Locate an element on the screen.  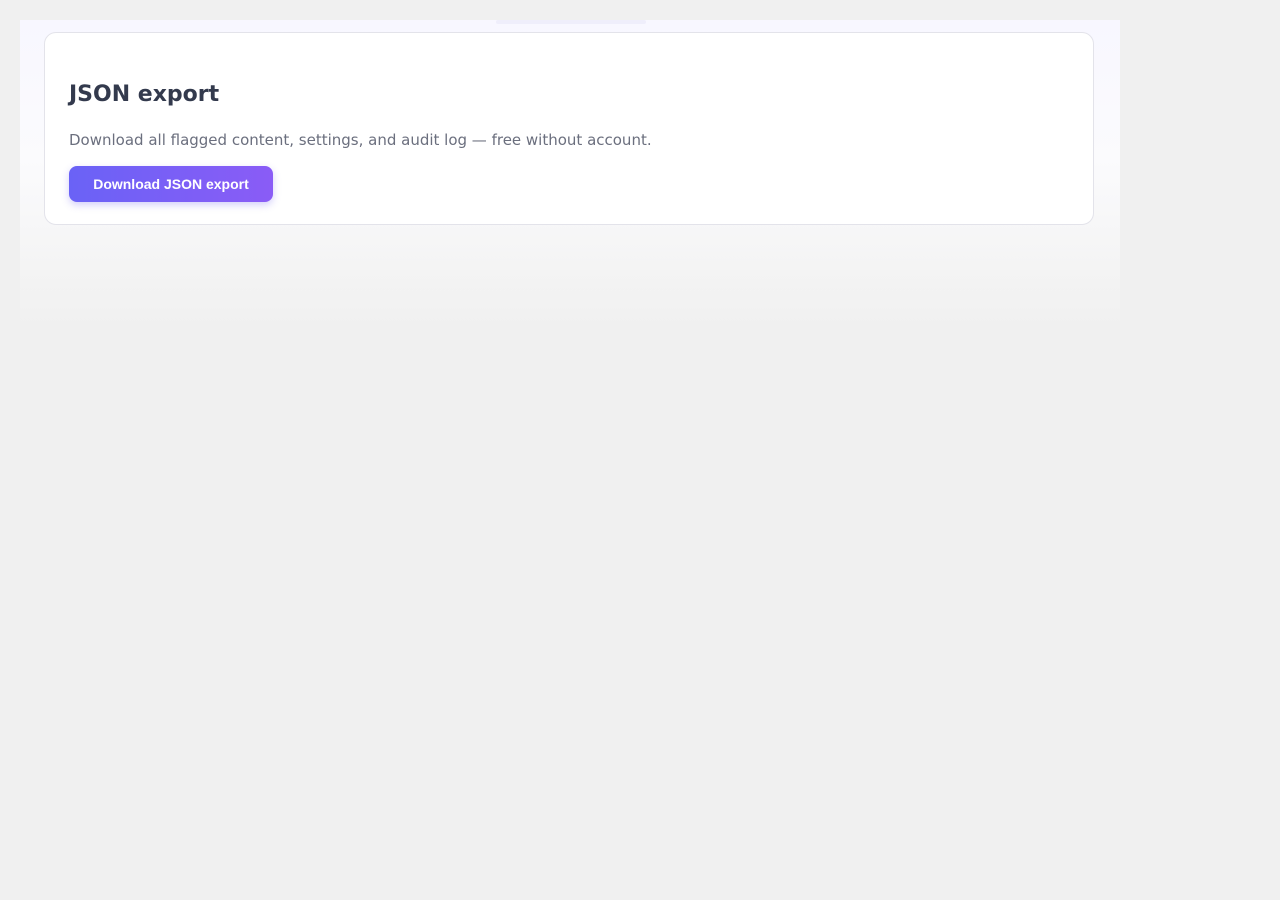
card-title: JSON export is located at coordinates (144, 94).